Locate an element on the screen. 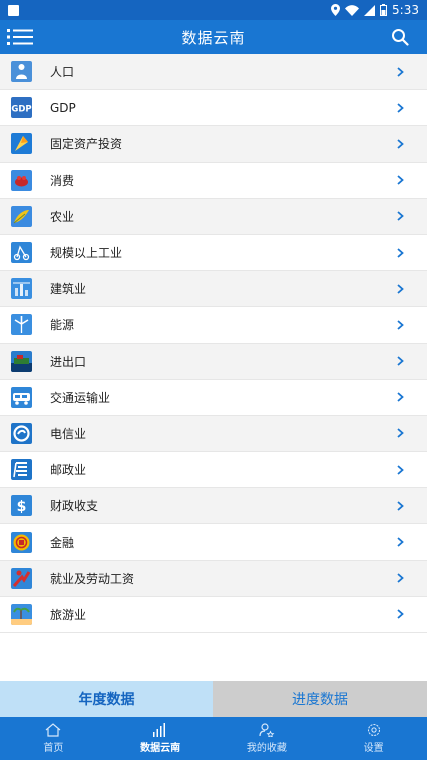  finance-icon: $ is located at coordinates (21, 506).